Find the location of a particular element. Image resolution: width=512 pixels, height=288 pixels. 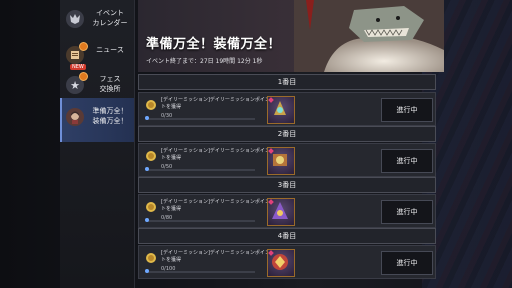

event-banner: 準備万全！装備万全！ イベント終了まで：27日 19時間 12分 1秒 is located at coordinates (291, 36).